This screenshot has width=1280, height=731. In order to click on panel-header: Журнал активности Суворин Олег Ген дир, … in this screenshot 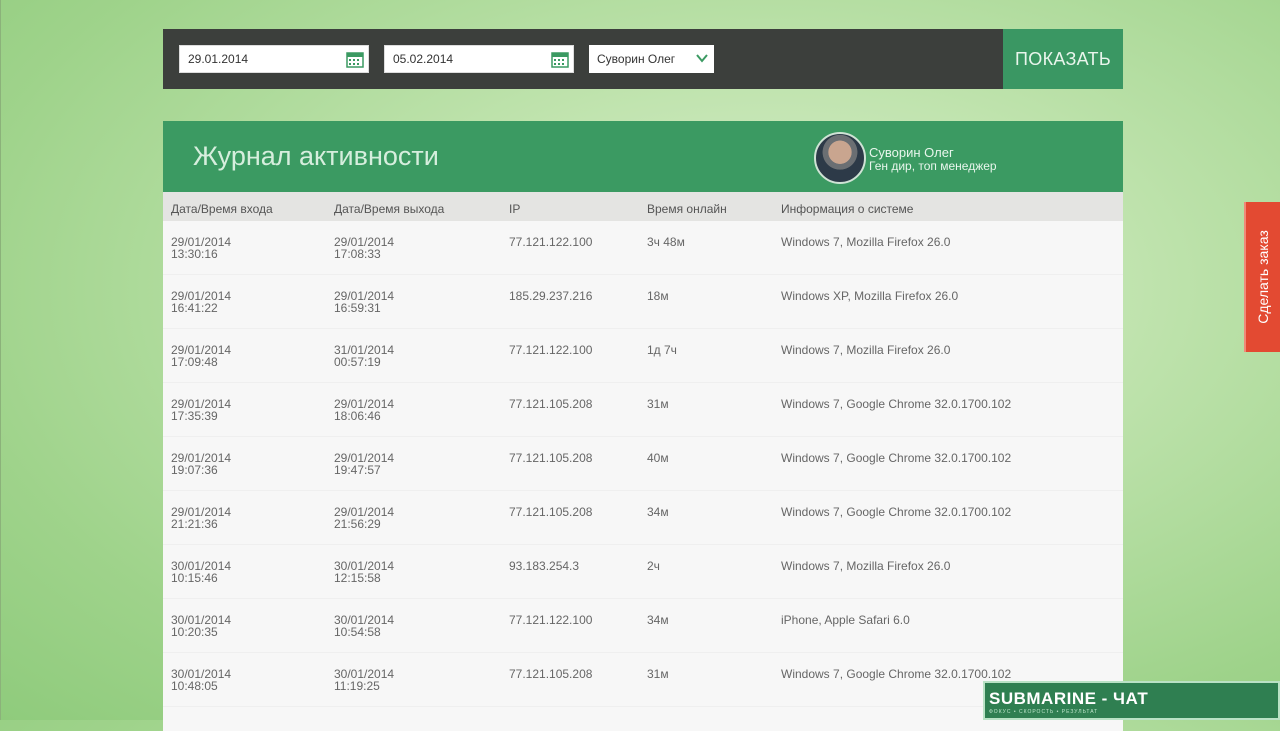, I will do `click(643, 156)`.